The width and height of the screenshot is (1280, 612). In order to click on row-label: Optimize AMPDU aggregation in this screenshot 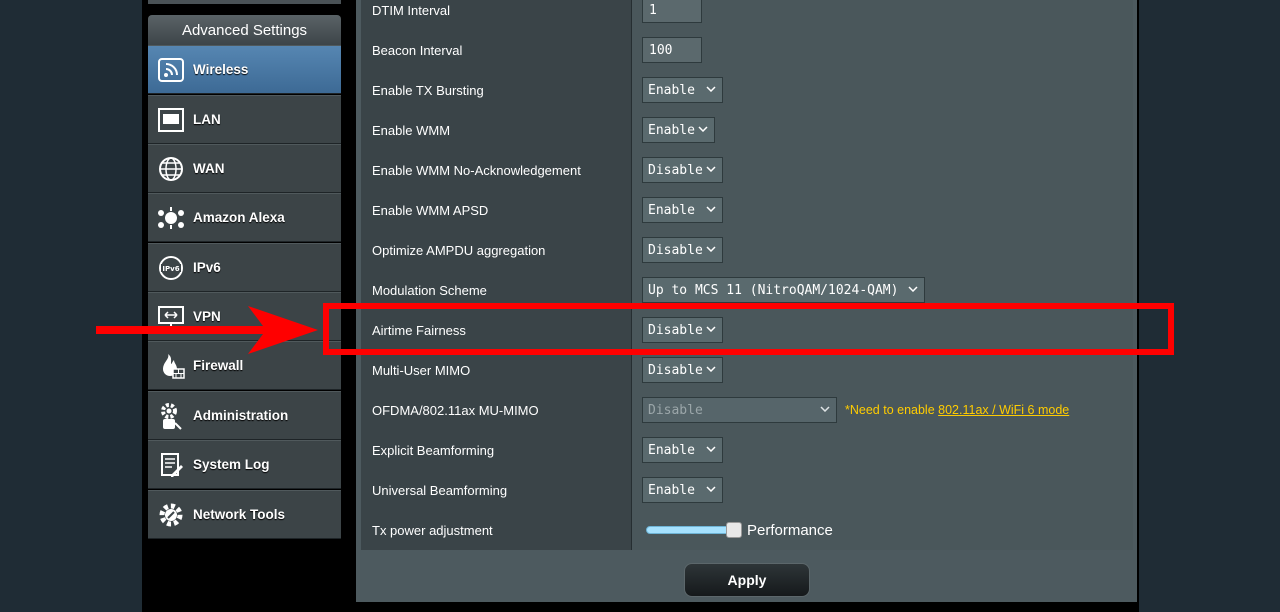, I will do `click(496, 250)`.